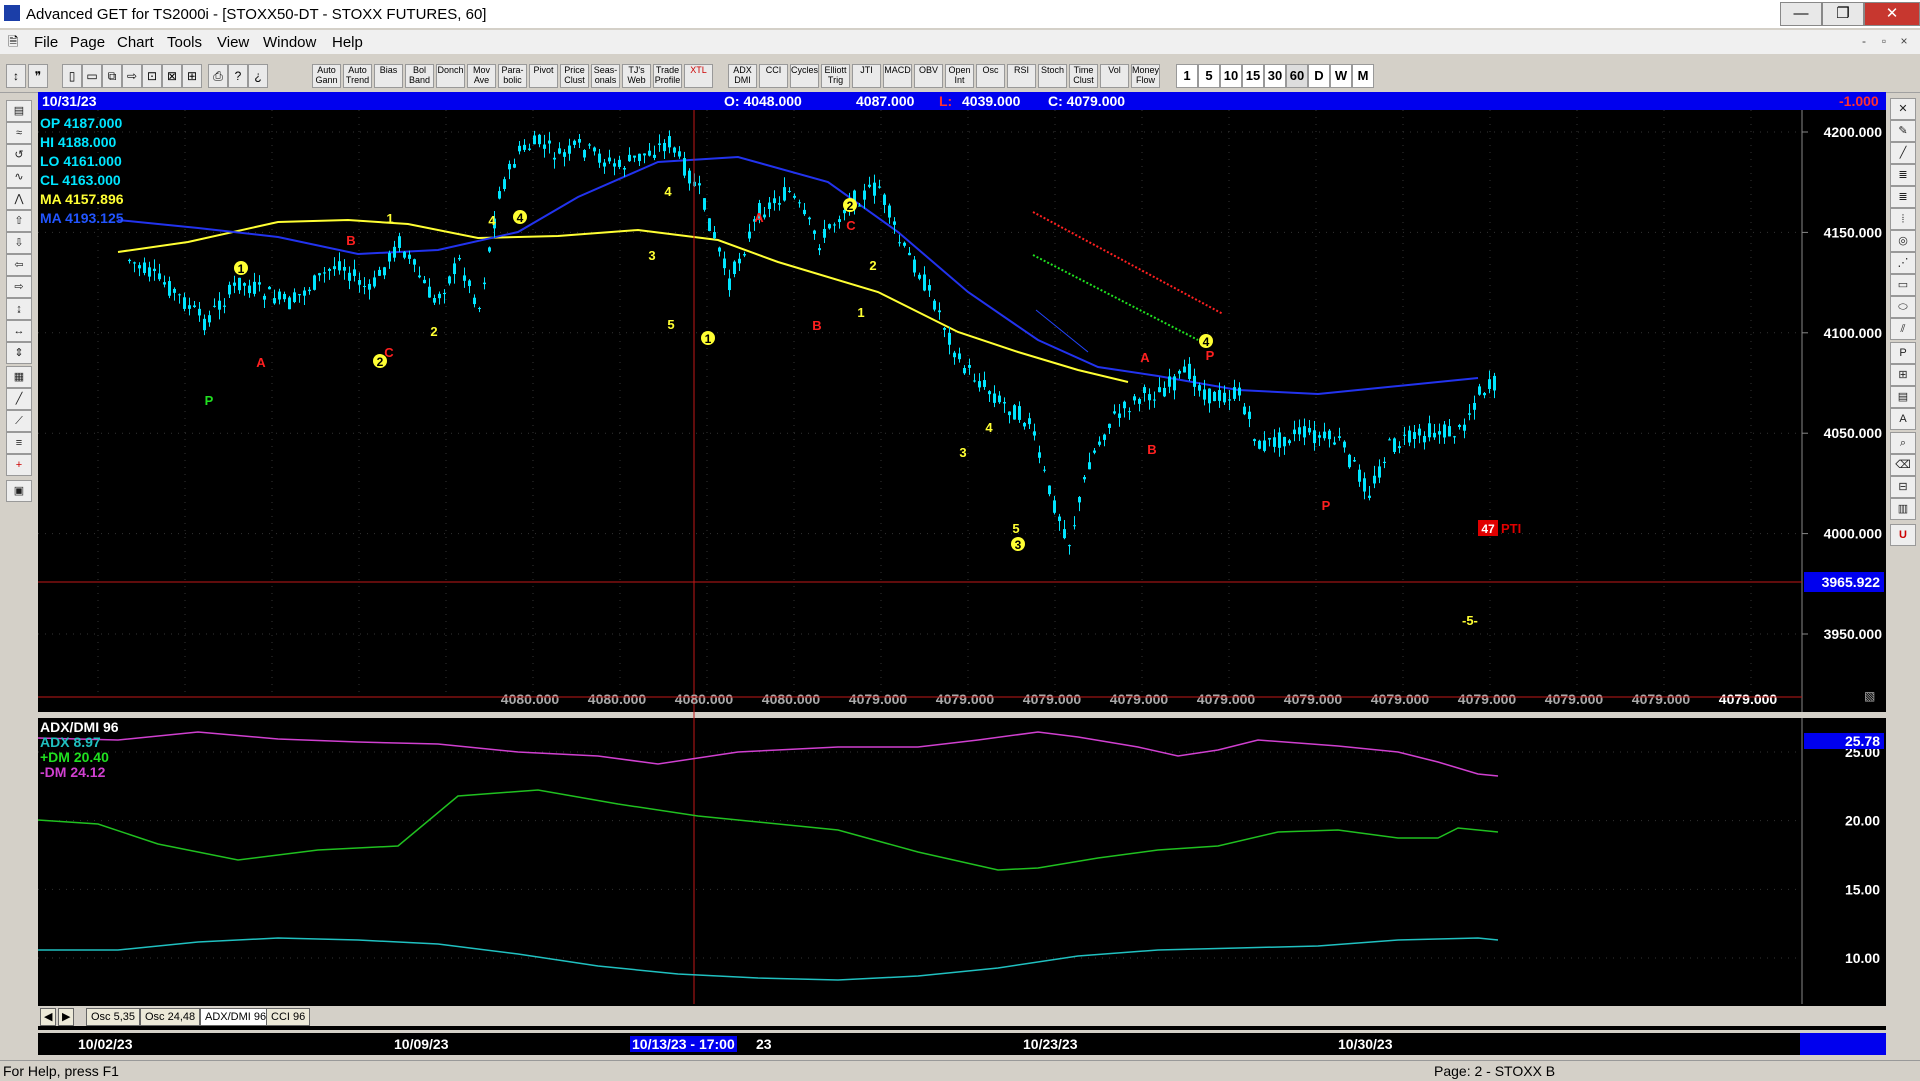  I want to click on study-mov-ave-button: Mov Ave, so click(481, 76).